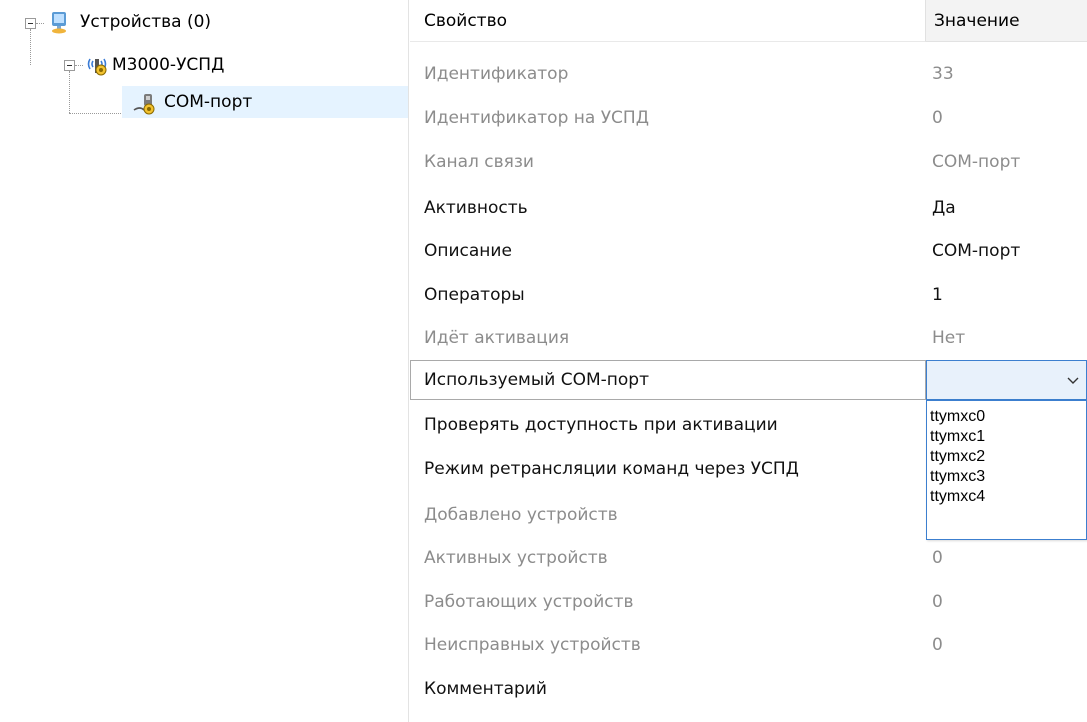 The image size is (1087, 722). What do you see at coordinates (748, 557) in the screenshot?
I see `property-row: Активных устройств 0` at bounding box center [748, 557].